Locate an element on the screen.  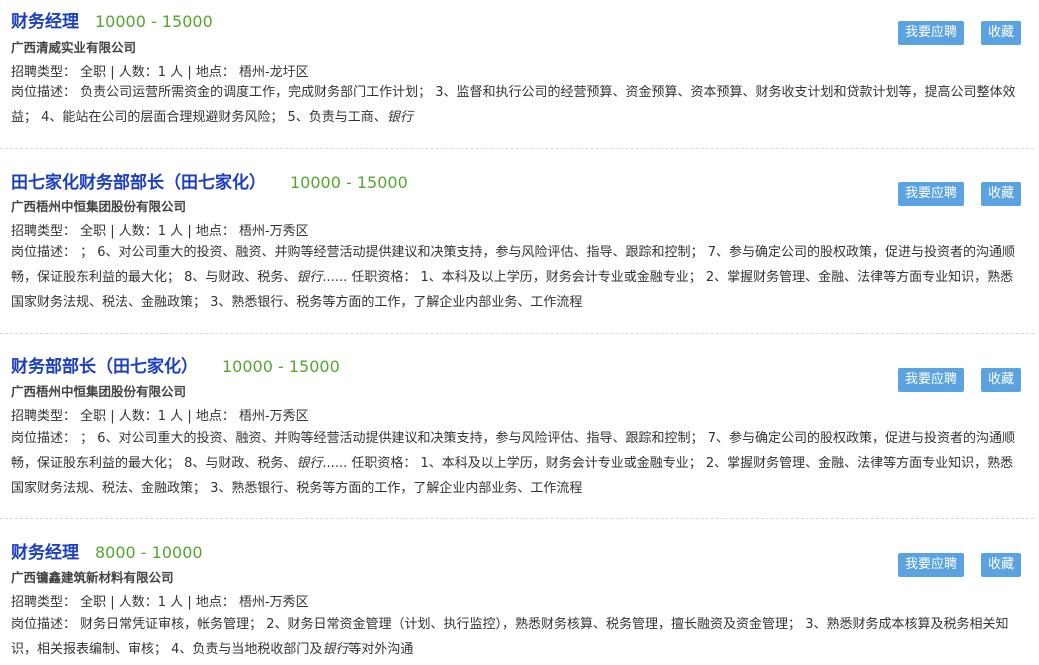
job-title-row: 财务经理 10000 - 15000 is located at coordinates (112, 19).